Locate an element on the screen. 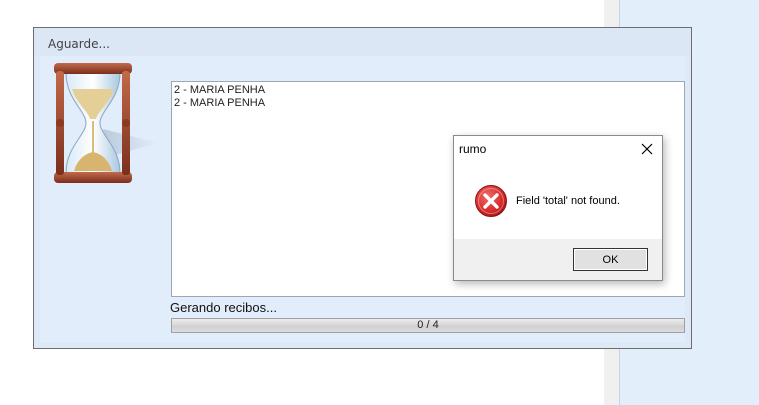 The image size is (759, 405). progress-bar: 0 / 4 is located at coordinates (428, 325).